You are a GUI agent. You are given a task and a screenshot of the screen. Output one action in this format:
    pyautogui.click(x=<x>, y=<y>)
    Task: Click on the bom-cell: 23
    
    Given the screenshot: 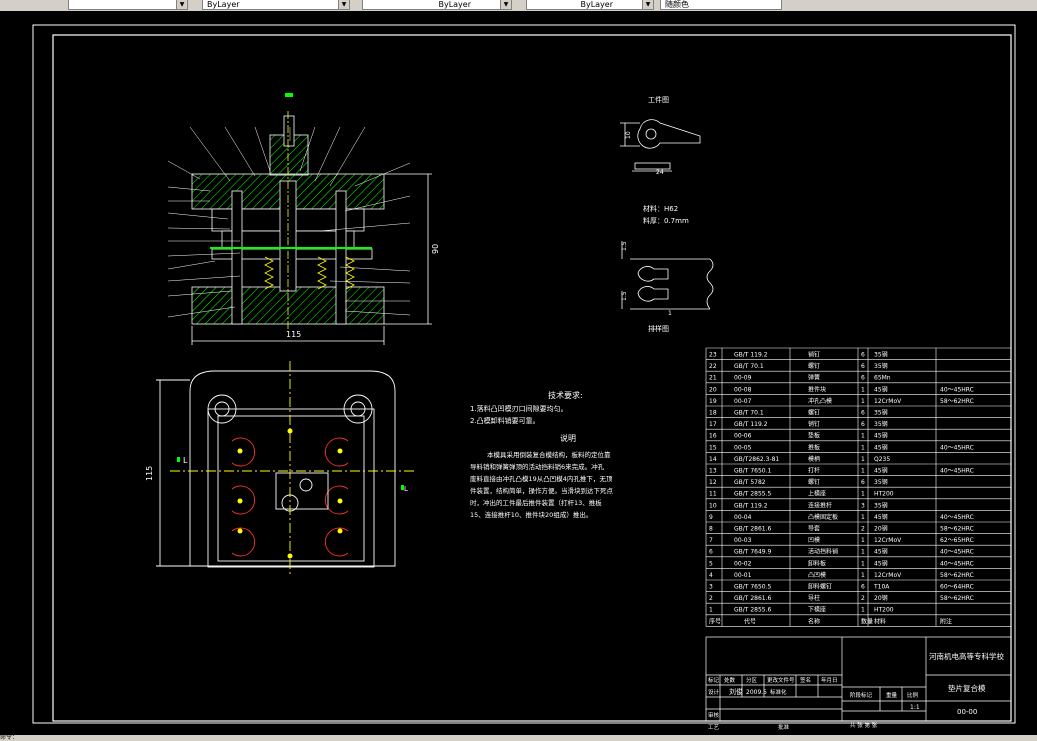 What is the action you would take?
    pyautogui.click(x=713, y=355)
    